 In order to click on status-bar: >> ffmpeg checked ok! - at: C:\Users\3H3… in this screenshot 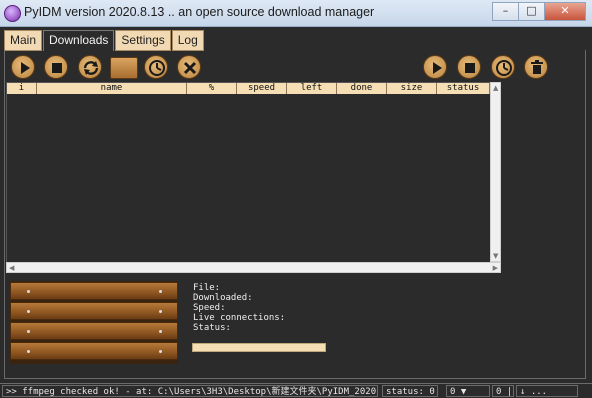, I will do `click(296, 390)`.